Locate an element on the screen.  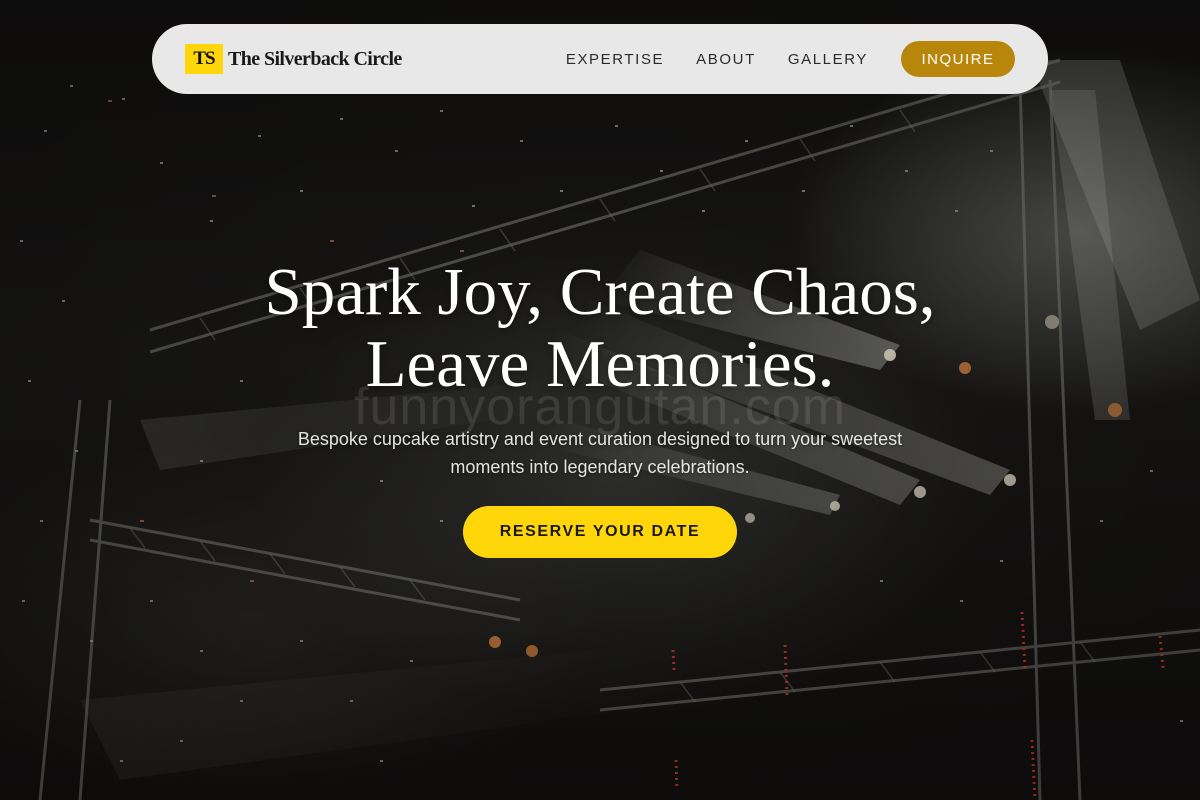
brand-logo-link: TS The Silverback Circle is located at coordinates (293, 59).